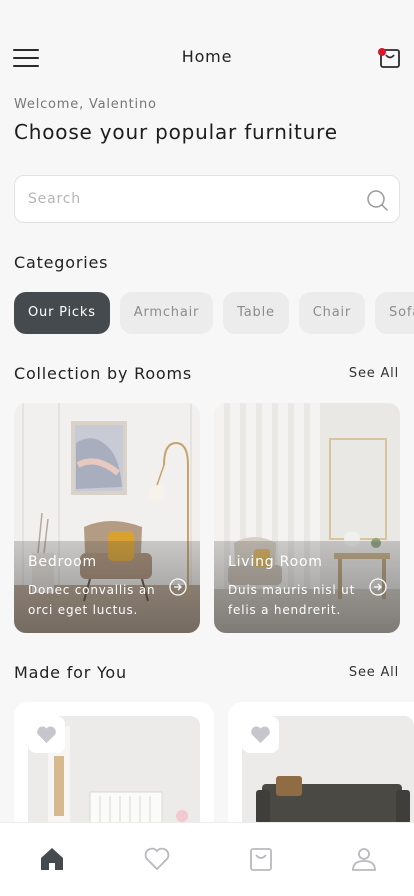 The height and width of the screenshot is (896, 414). Describe the element at coordinates (292, 600) in the screenshot. I see `room-description: Duis mauris nisl ut felis a hendrerit.` at that location.